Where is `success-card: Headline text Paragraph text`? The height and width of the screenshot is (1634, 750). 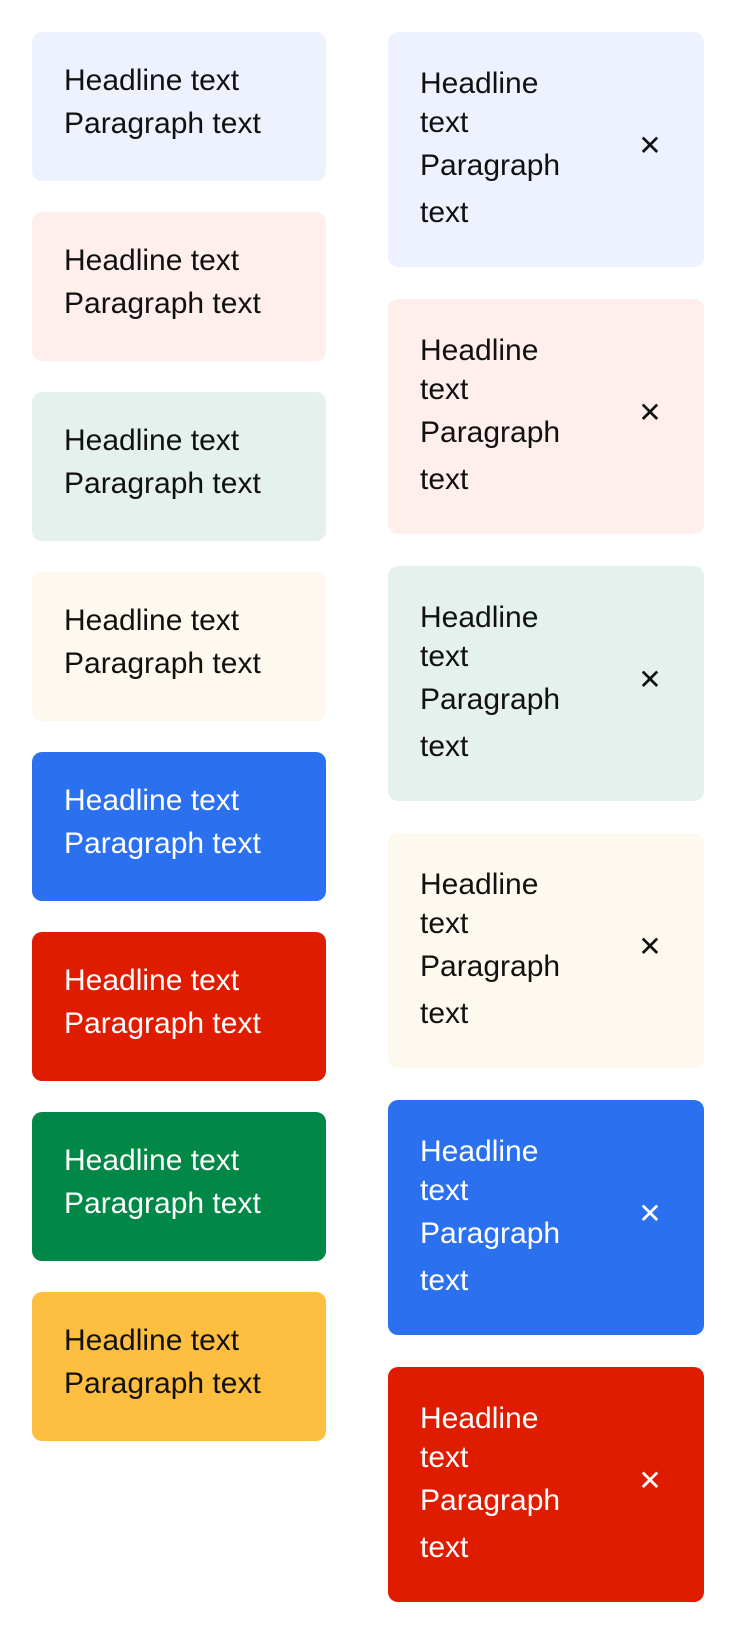
success-card: Headline text Paragraph text is located at coordinates (179, 466).